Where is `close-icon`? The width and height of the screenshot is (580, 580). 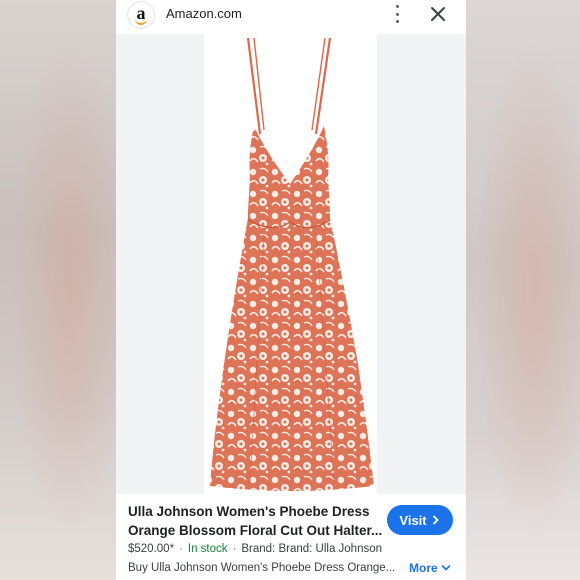 close-icon is located at coordinates (438, 14).